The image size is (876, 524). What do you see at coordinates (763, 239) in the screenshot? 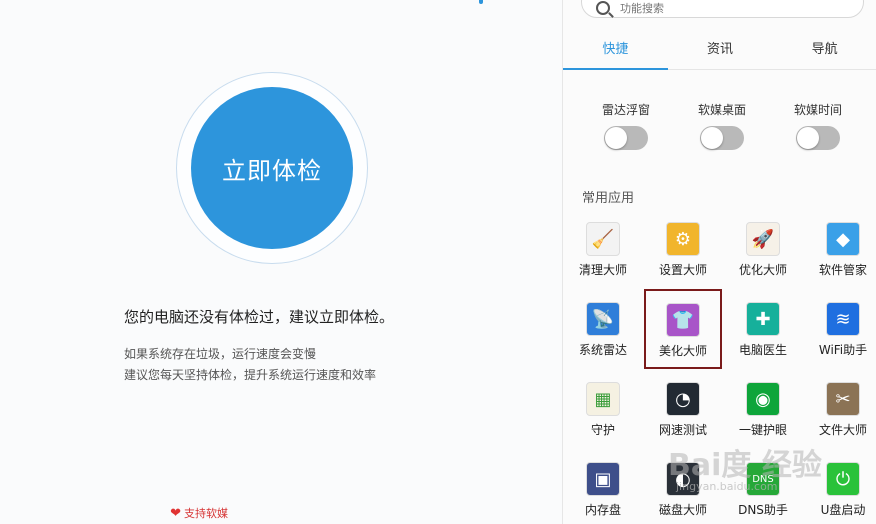
I see `rocket-icon: 🚀` at bounding box center [763, 239].